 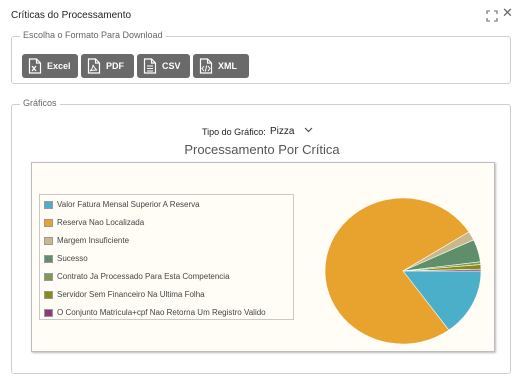 What do you see at coordinates (308, 130) in the screenshot?
I see `chevron-down-icon` at bounding box center [308, 130].